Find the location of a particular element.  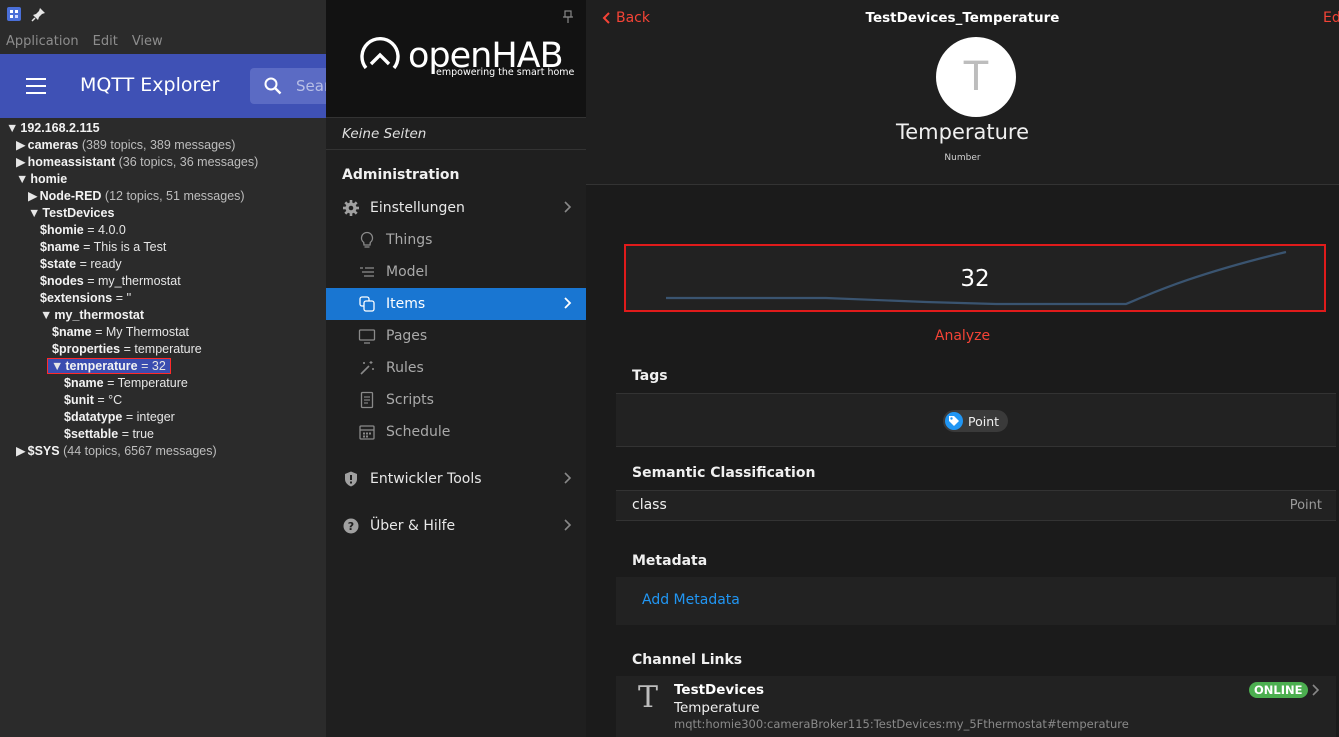

topic-name: temperature is located at coordinates (101, 366).